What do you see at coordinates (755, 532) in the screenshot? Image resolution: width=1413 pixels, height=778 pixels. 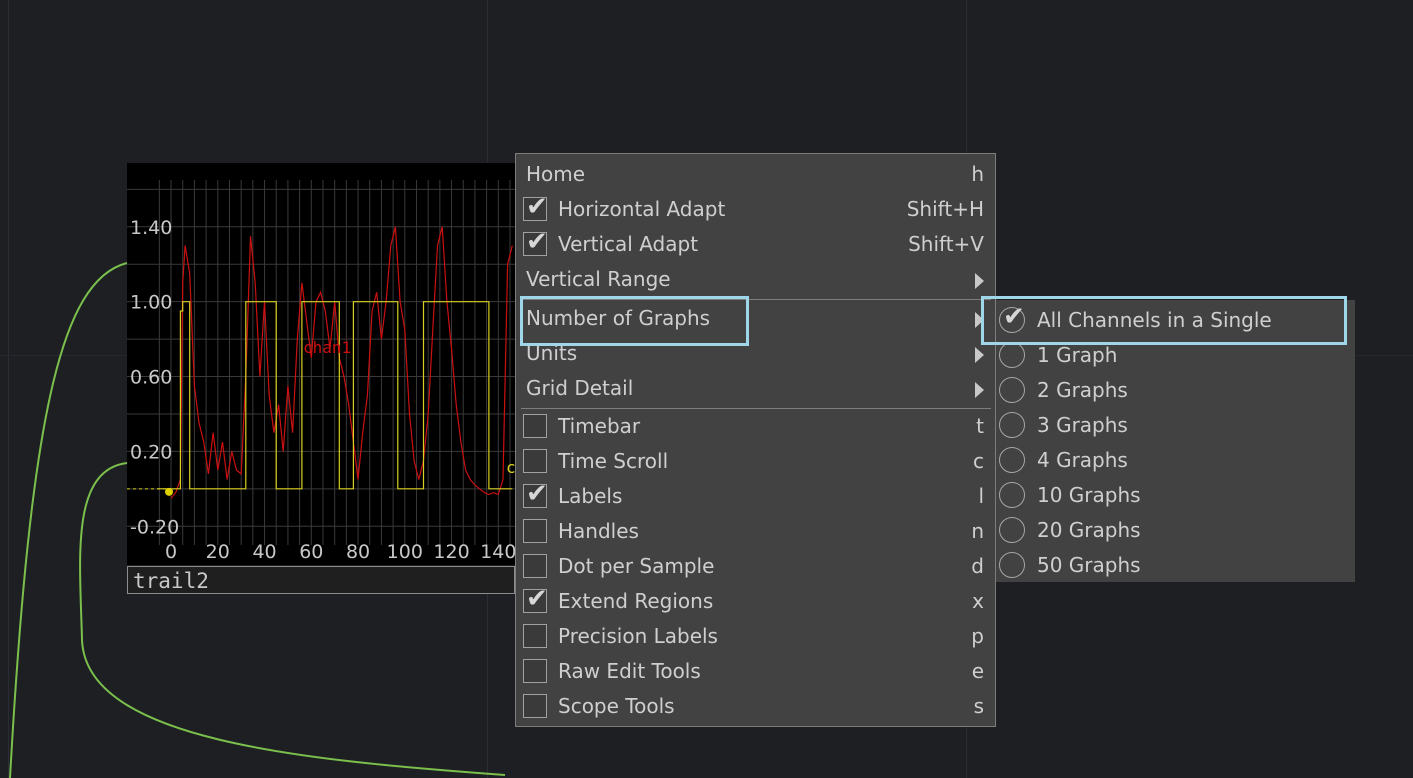 I see `menu-item-handles: ✔ Handles n` at bounding box center [755, 532].